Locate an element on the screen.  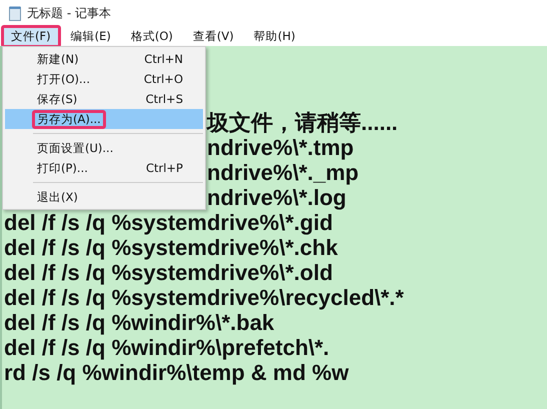
text-line: del /f /s /q %systemdrive%\*.gid is located at coordinates (168, 222).